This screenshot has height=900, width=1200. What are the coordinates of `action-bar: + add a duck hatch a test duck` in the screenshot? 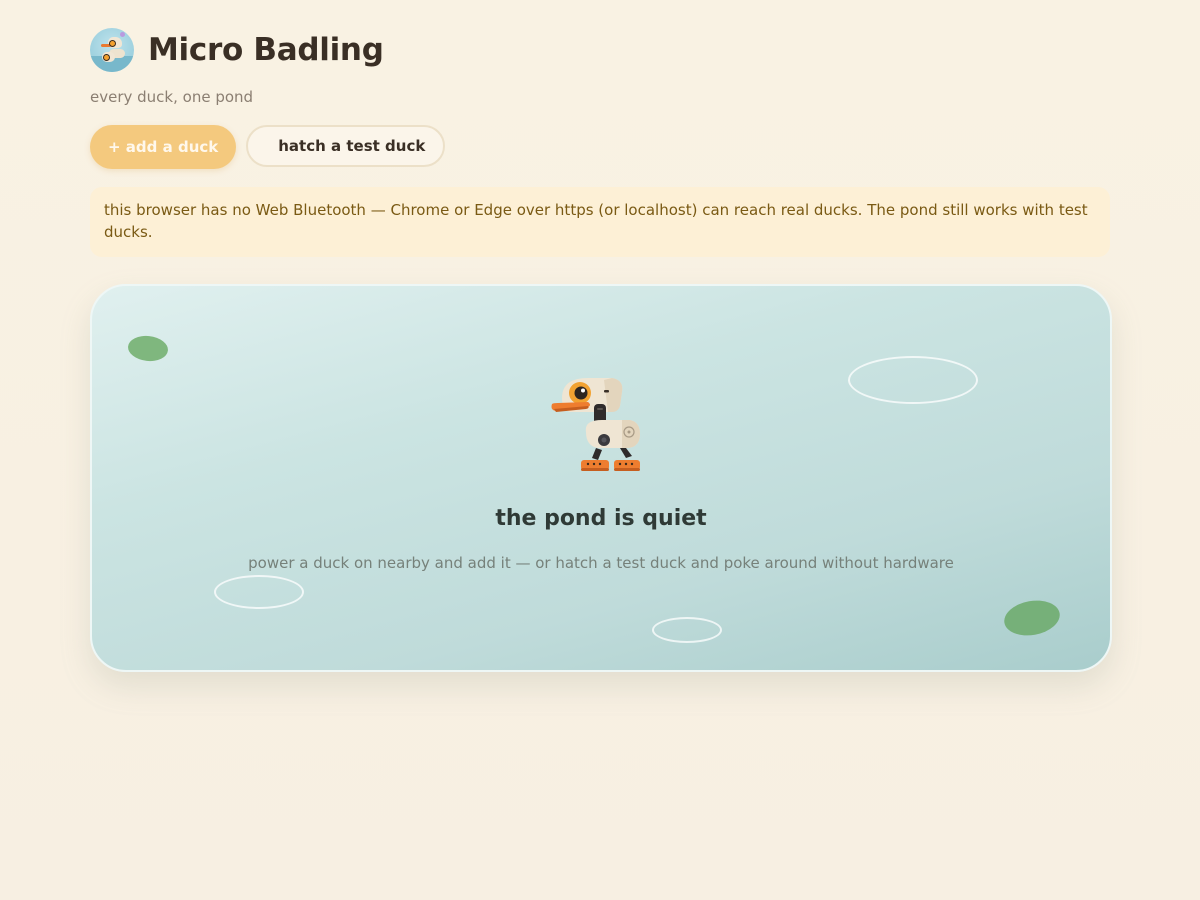 It's located at (268, 147).